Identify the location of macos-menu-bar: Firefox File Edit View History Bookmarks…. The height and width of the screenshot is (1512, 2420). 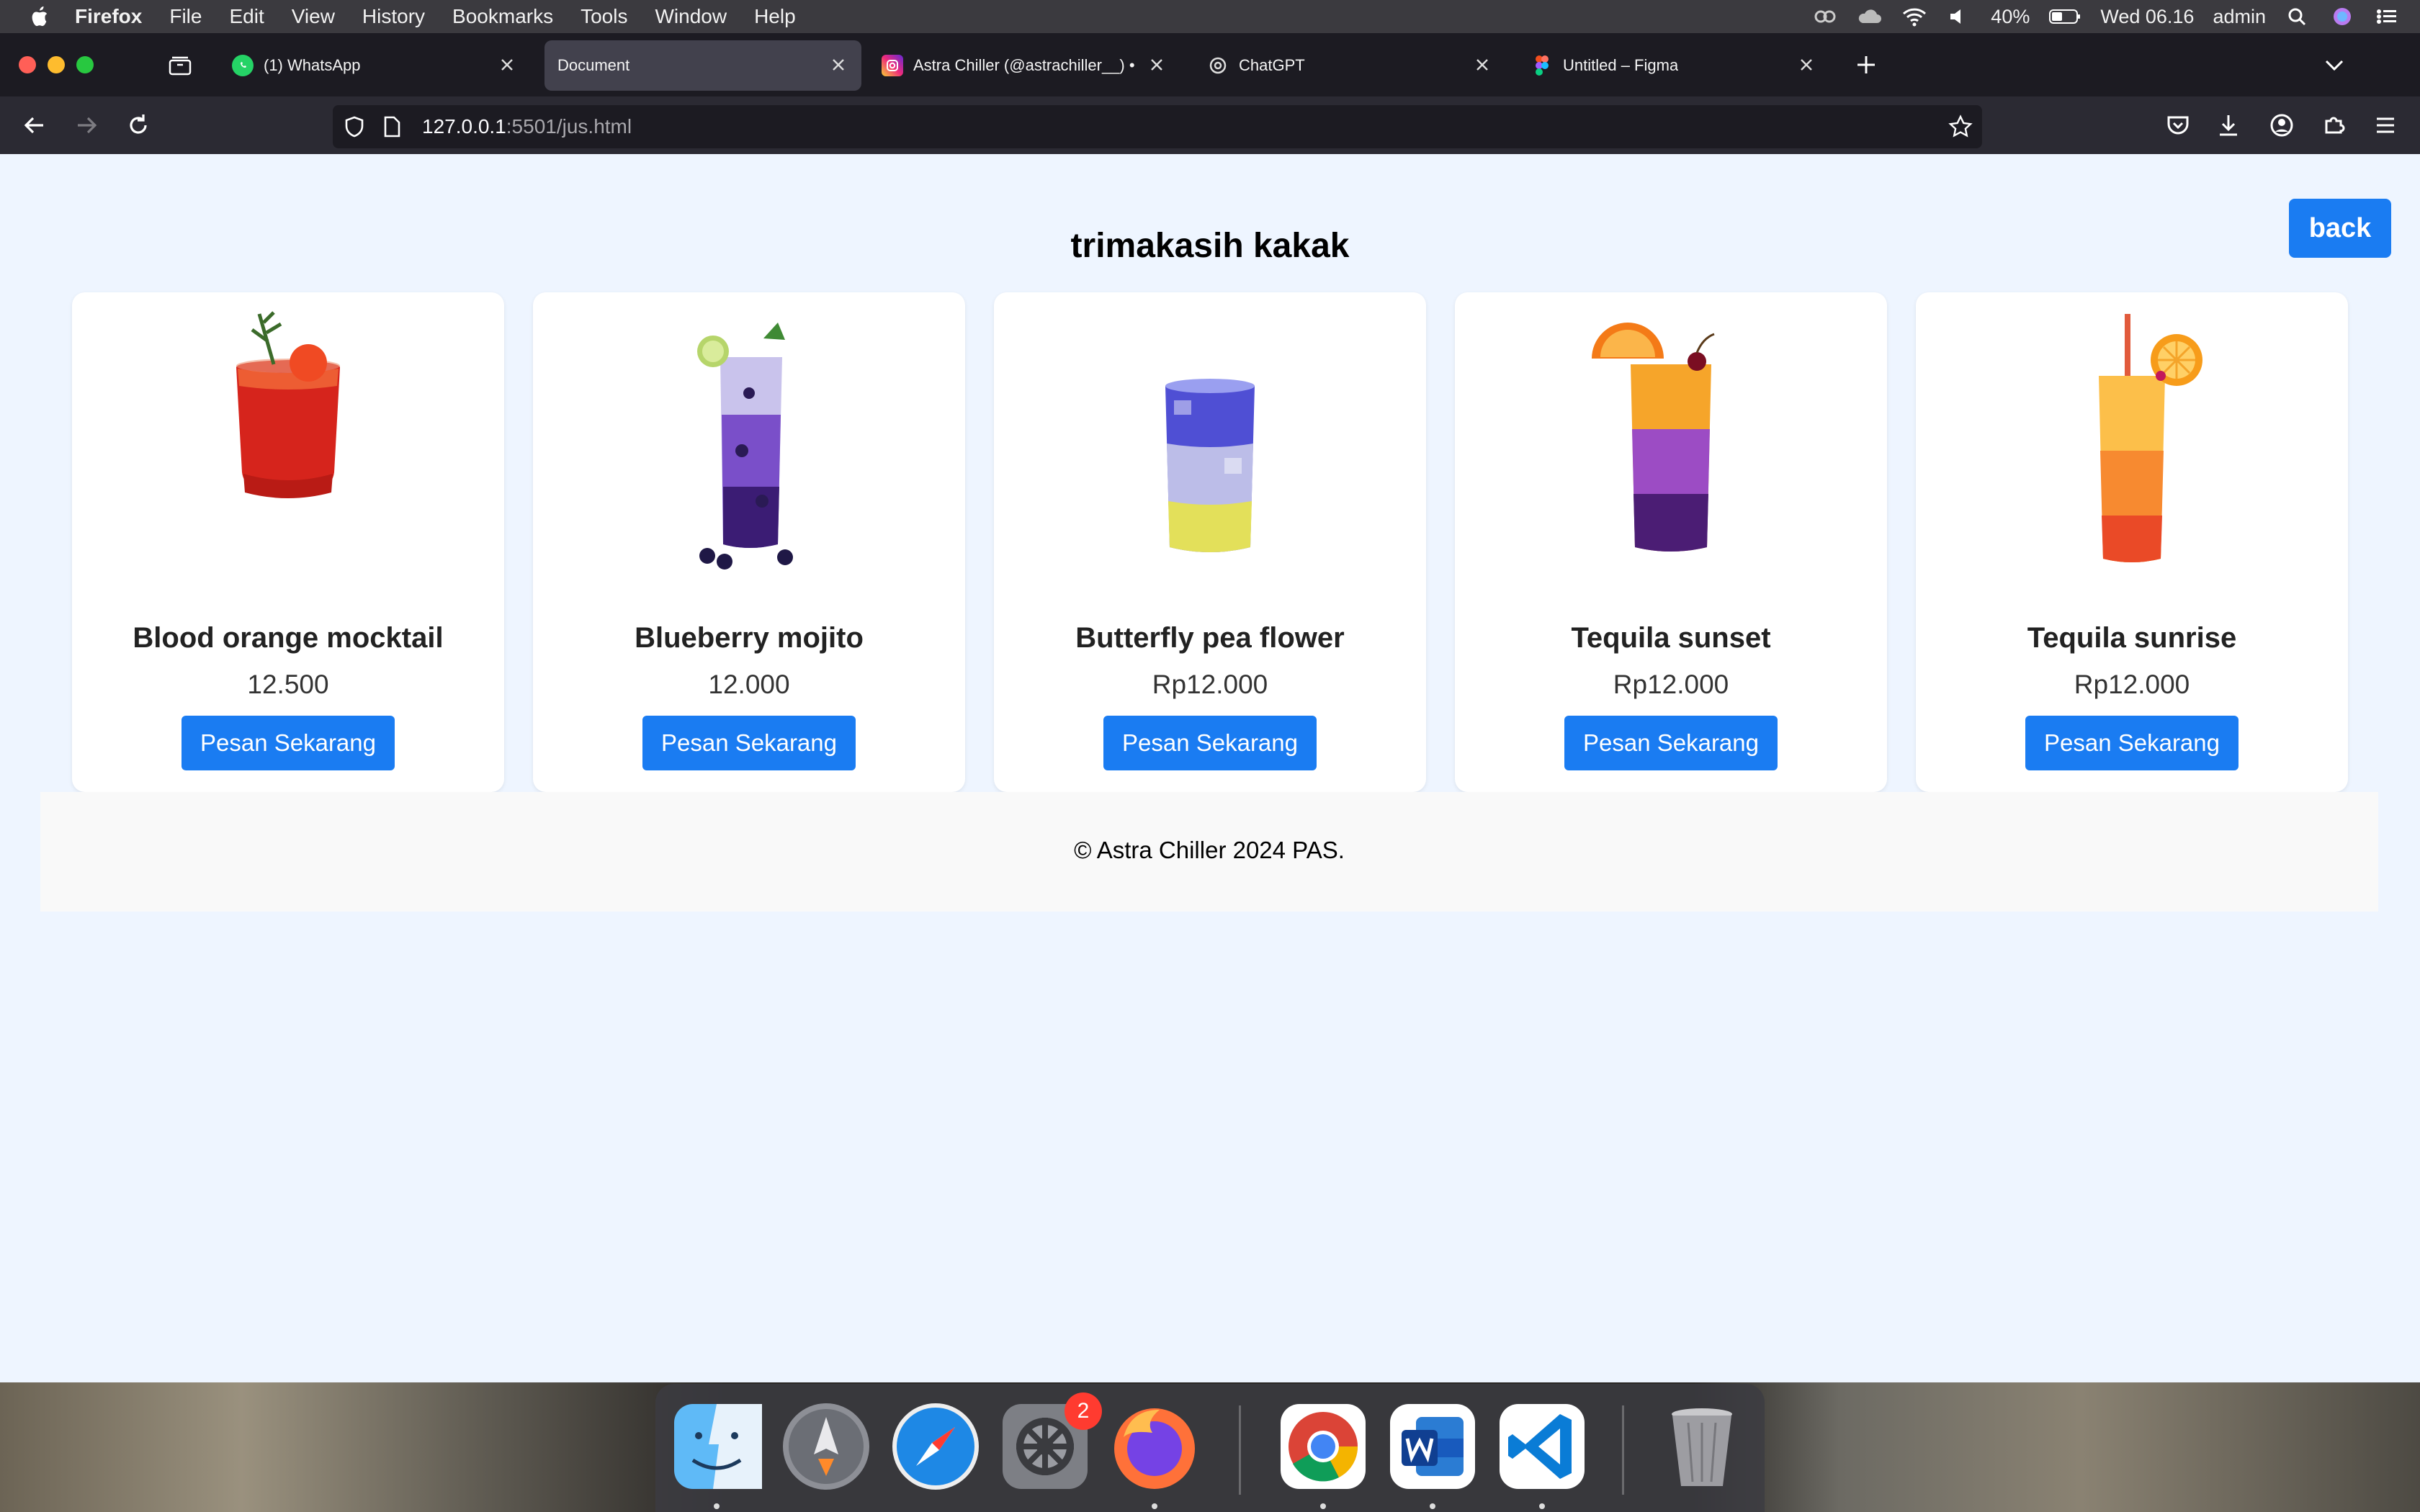
(1210, 16).